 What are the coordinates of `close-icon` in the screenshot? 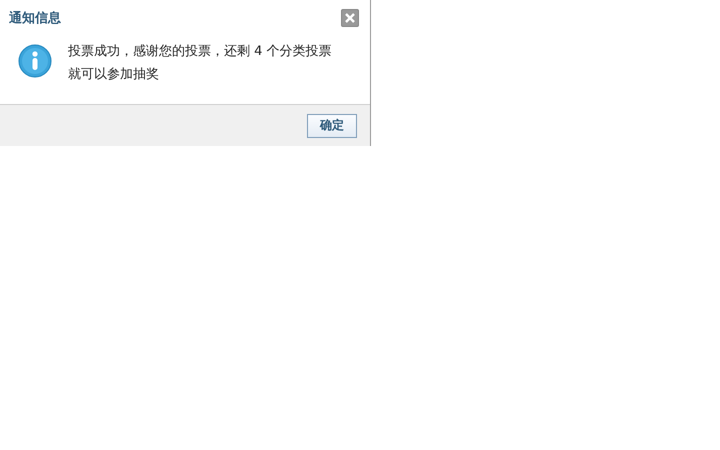 It's located at (350, 18).